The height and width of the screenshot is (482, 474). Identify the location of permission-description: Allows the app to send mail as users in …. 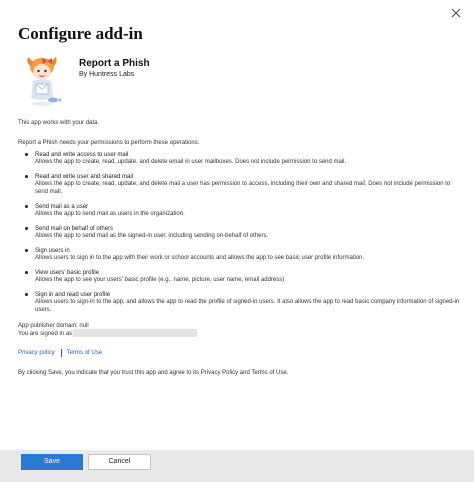
(110, 213).